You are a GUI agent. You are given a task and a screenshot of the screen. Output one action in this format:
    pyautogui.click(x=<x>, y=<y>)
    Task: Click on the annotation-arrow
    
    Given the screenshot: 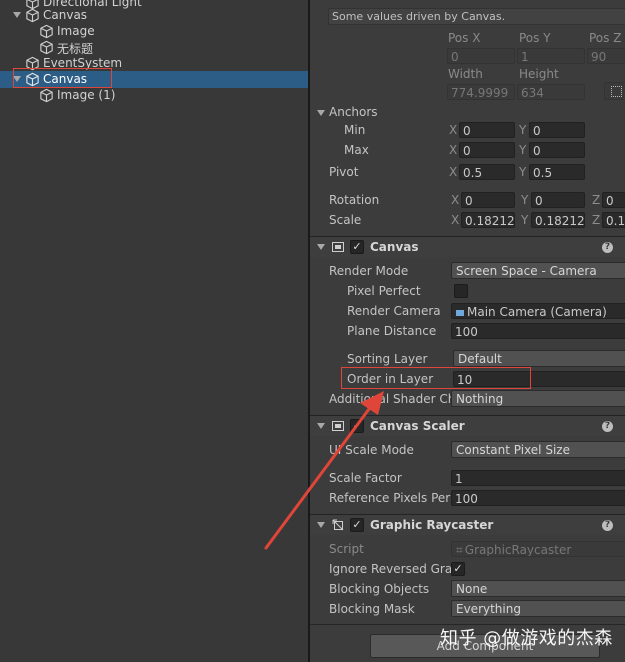 What is the action you would take?
    pyautogui.click(x=324, y=470)
    